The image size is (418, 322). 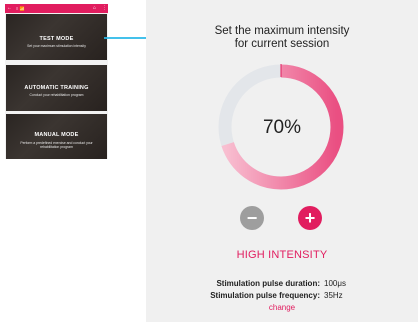 I want to click on pulse-duration-label: Stimulation pulse duration:, so click(x=268, y=283).